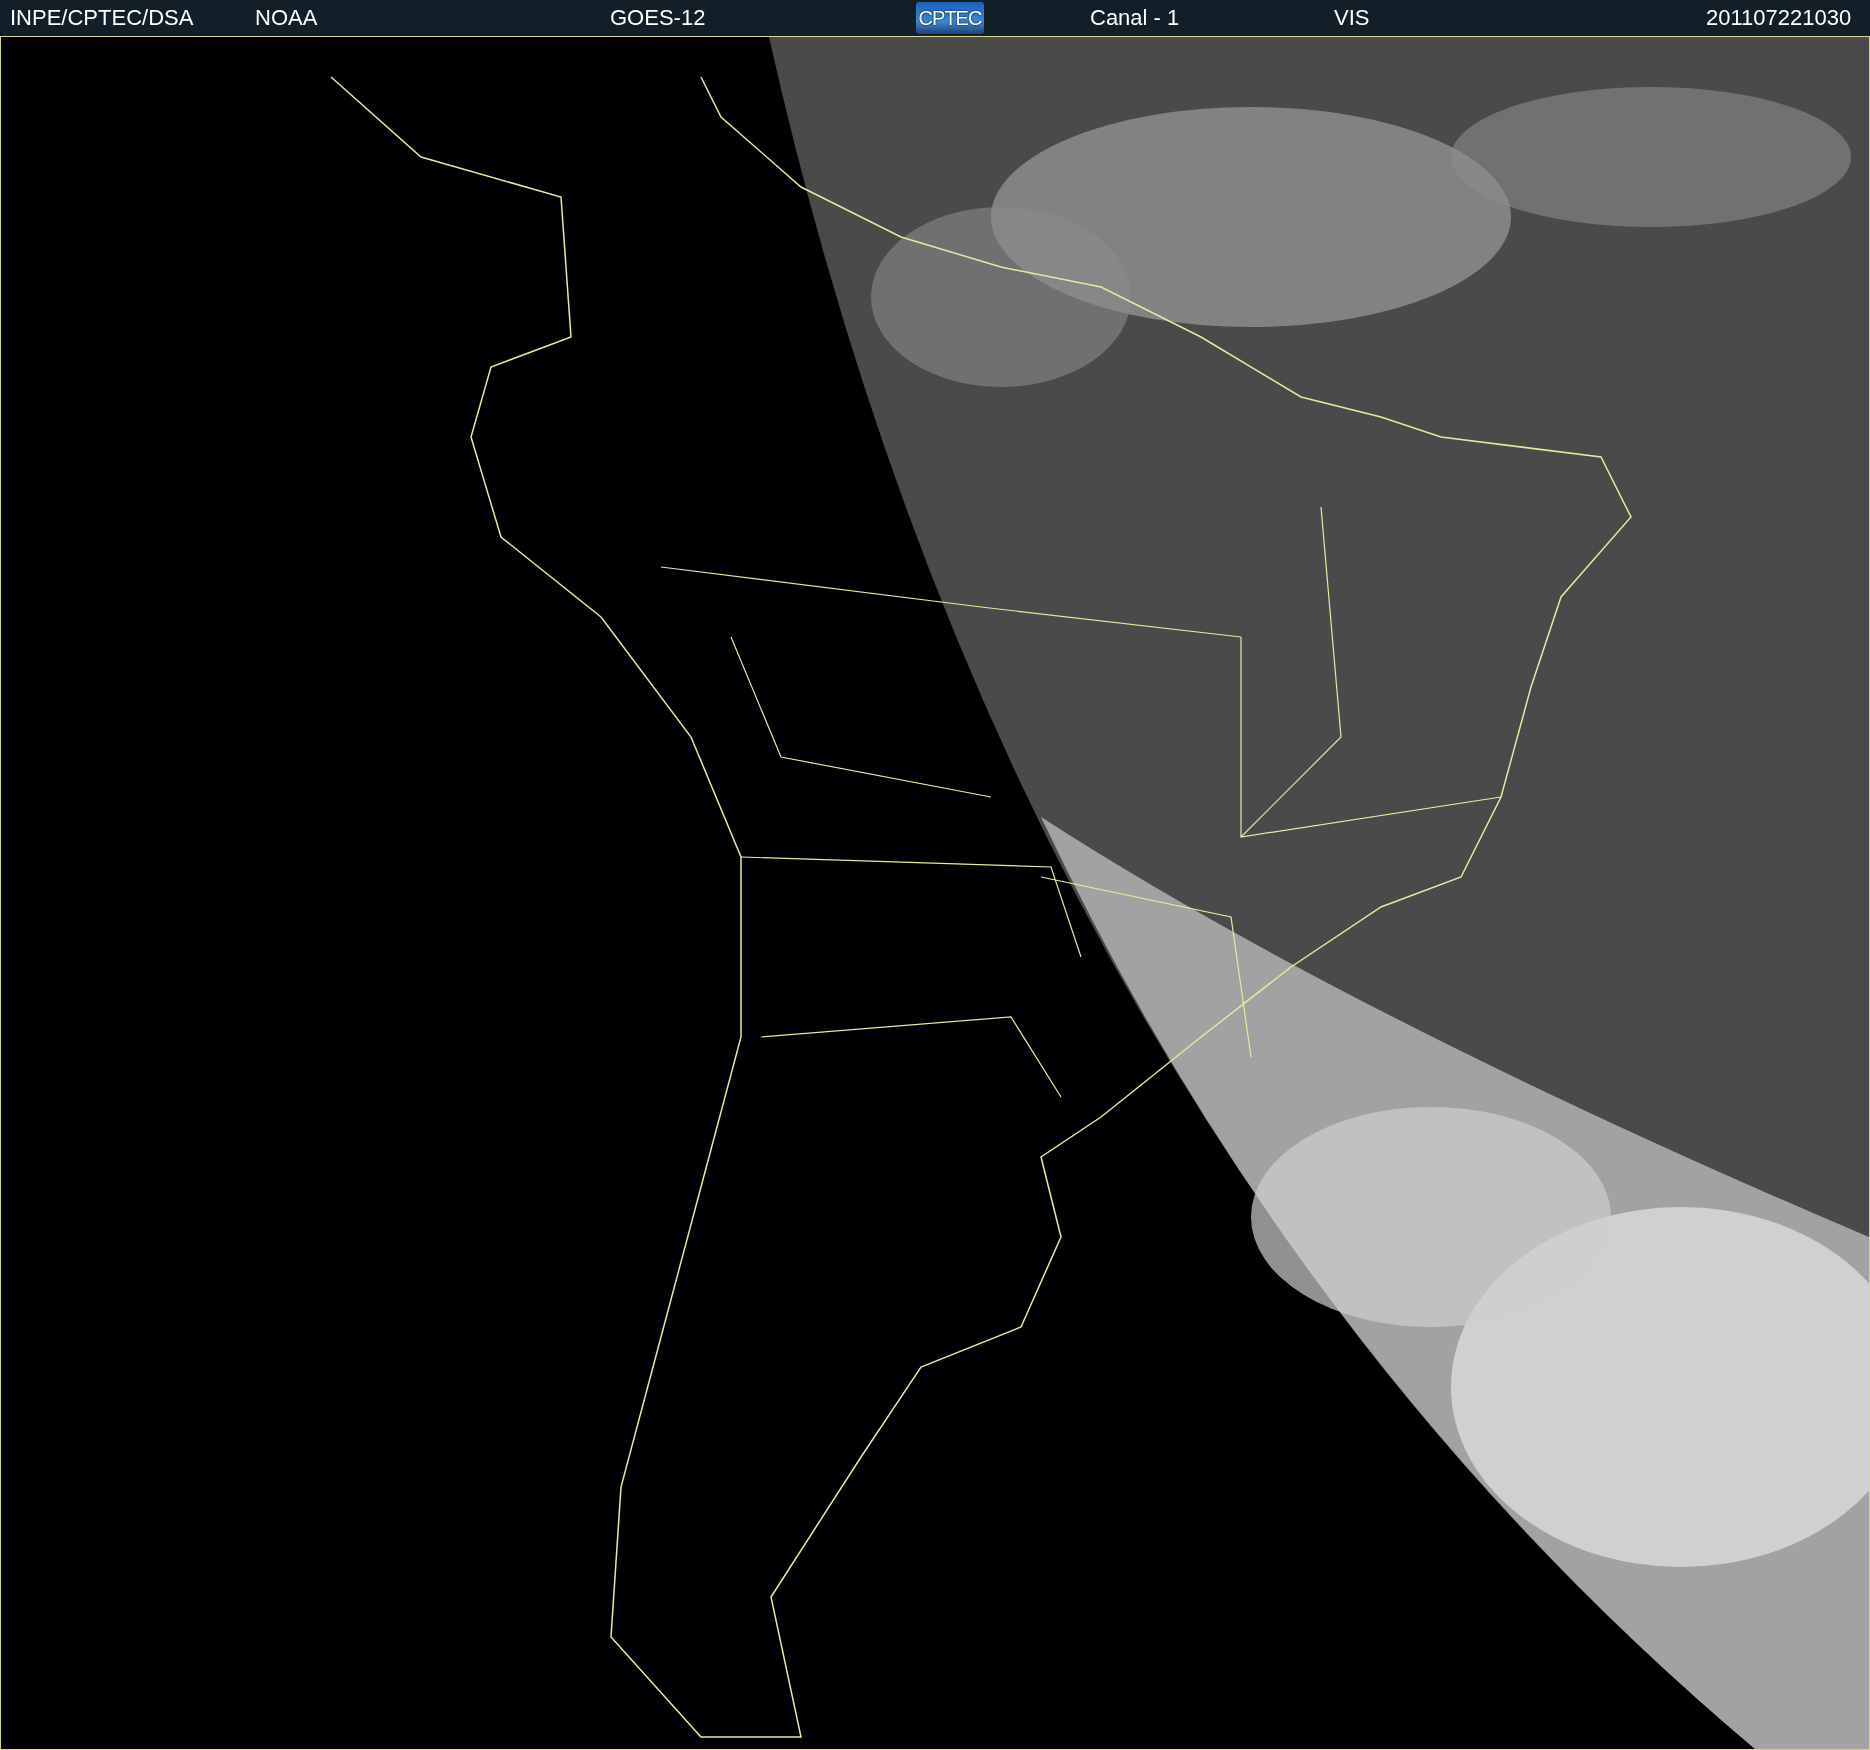  What do you see at coordinates (1135, 18) in the screenshot?
I see `header-label: Canal - 1` at bounding box center [1135, 18].